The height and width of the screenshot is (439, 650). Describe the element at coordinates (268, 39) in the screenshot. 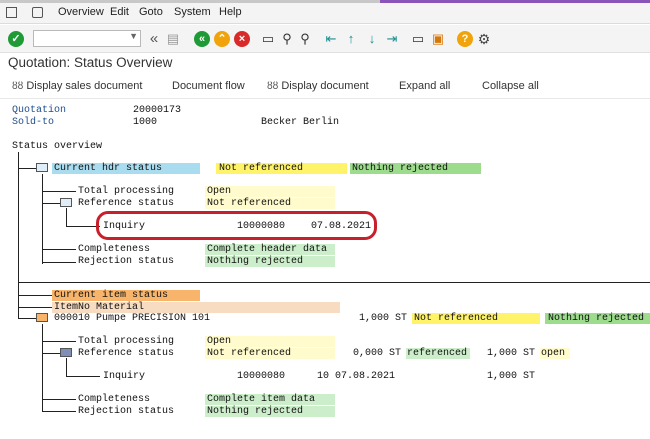

I see `print-icon: ▭` at that location.